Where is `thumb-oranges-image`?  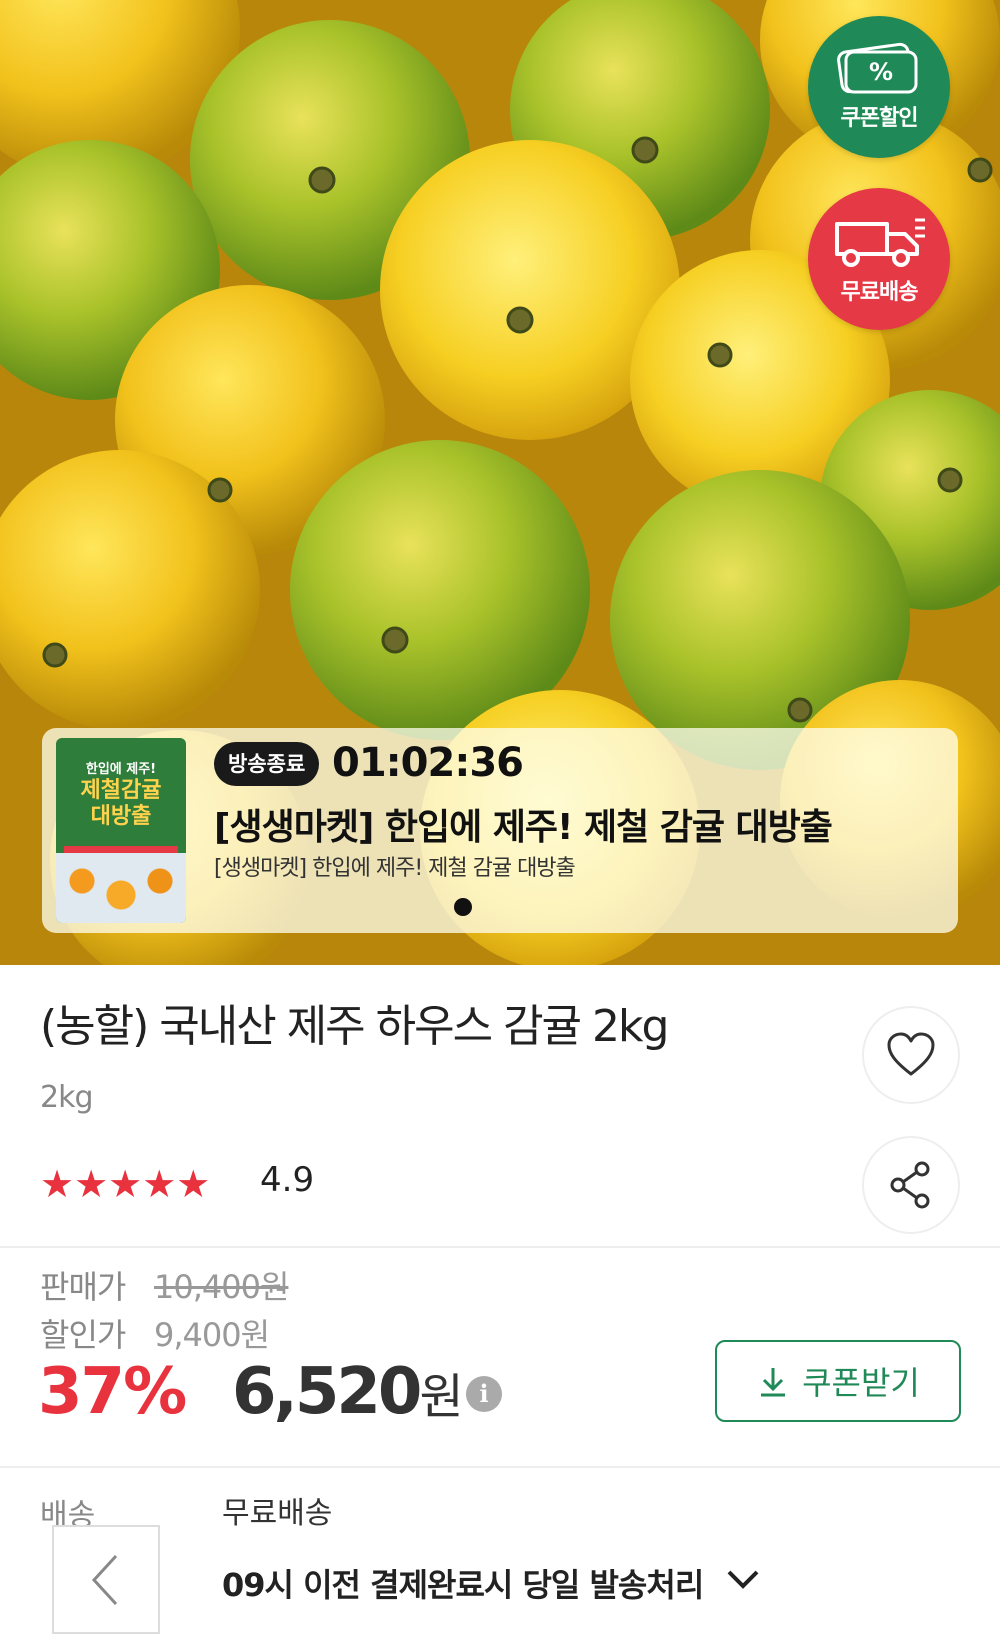 thumb-oranges-image is located at coordinates (121, 888).